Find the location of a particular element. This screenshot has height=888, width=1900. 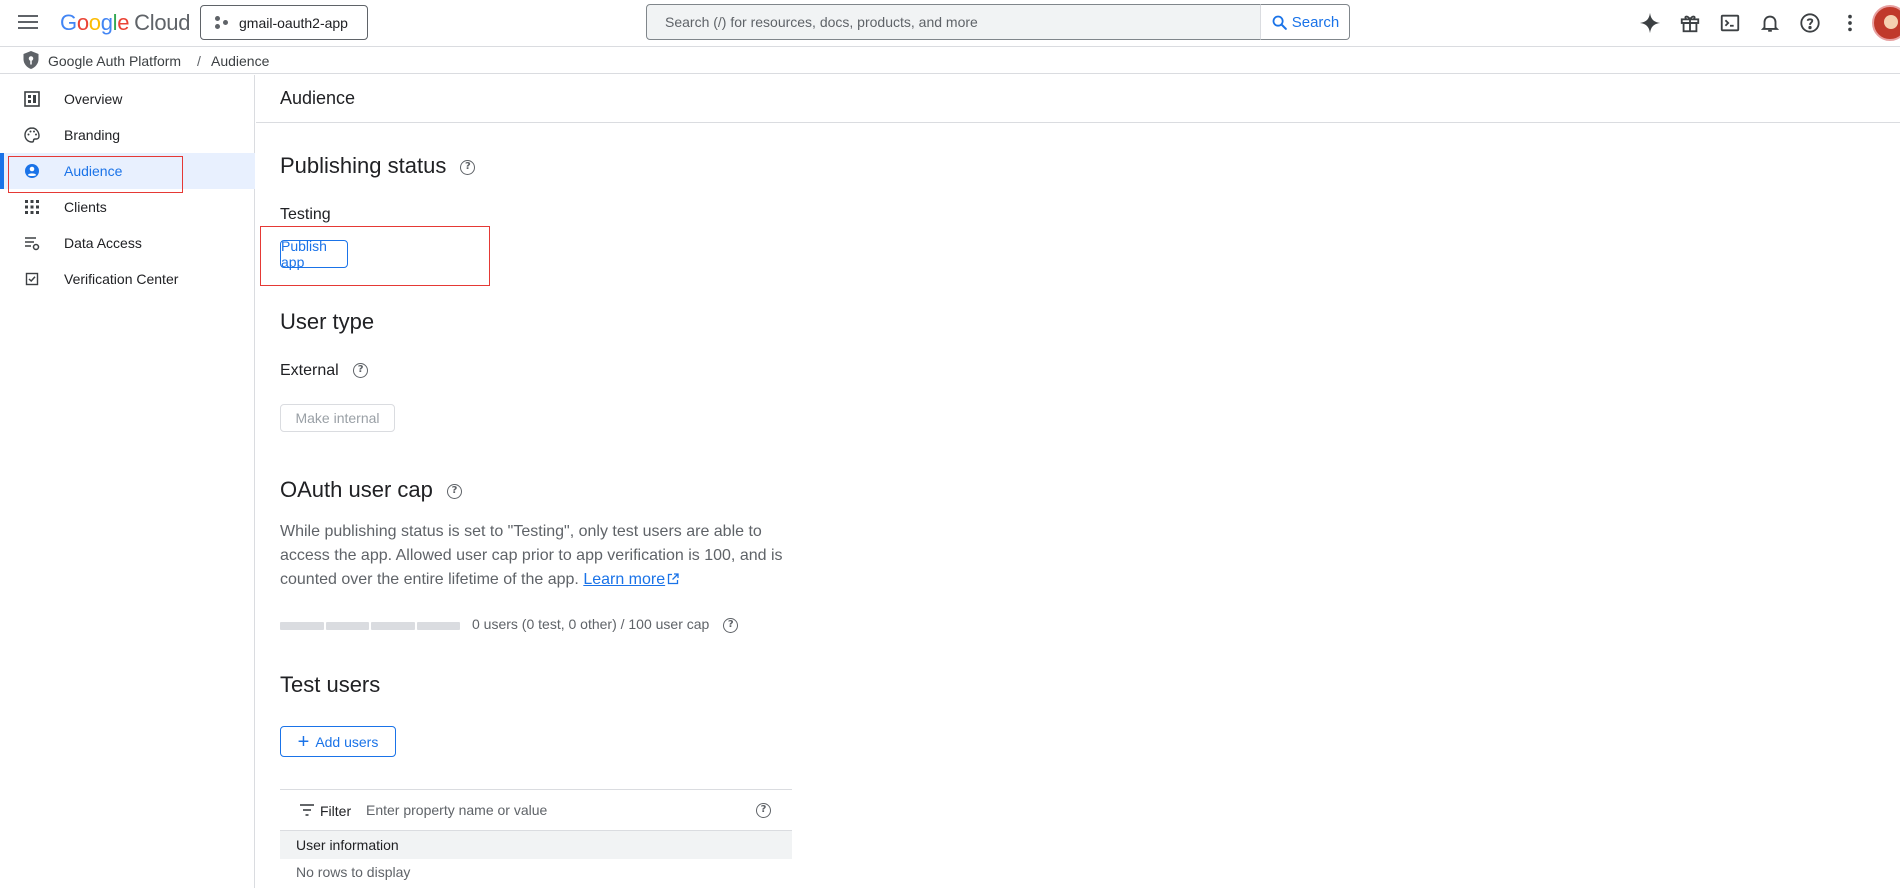

sidebar-item-audience: Audience is located at coordinates (127, 171).